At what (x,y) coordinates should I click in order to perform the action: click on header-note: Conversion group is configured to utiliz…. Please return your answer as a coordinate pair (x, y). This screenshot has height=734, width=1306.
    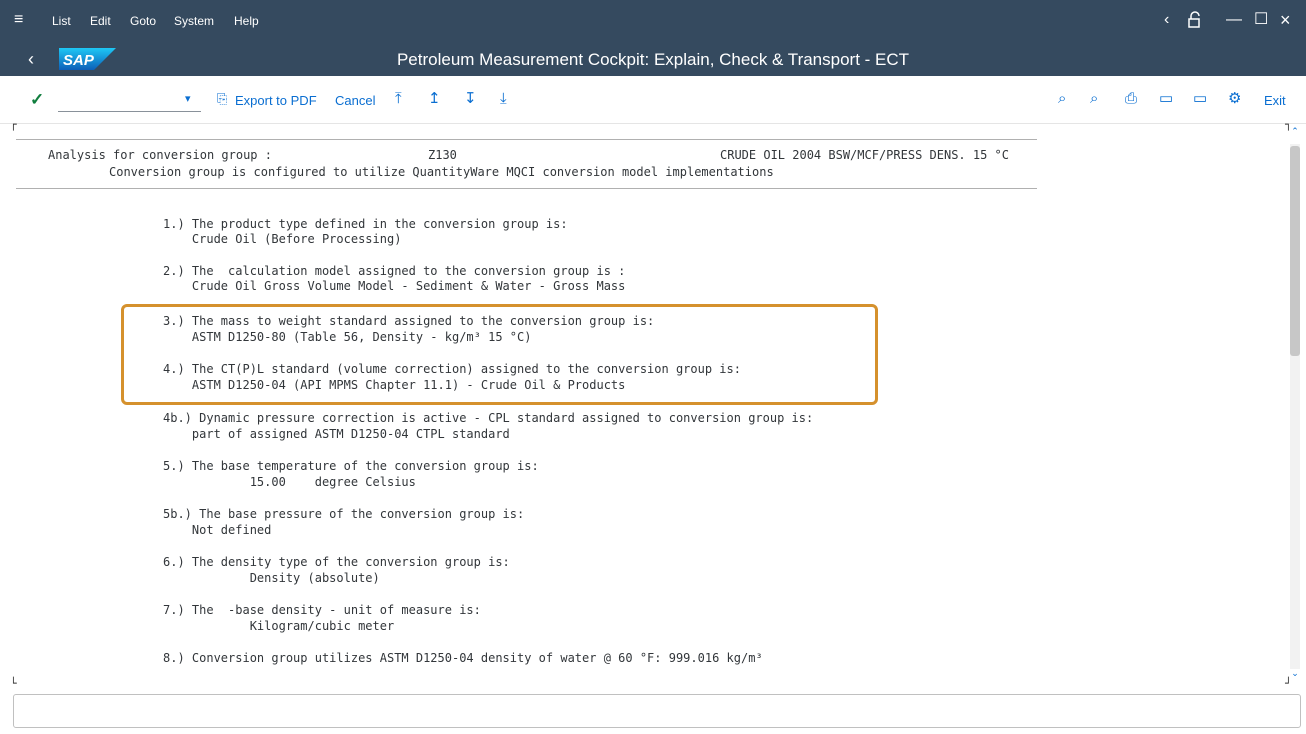
    Looking at the image, I should click on (441, 172).